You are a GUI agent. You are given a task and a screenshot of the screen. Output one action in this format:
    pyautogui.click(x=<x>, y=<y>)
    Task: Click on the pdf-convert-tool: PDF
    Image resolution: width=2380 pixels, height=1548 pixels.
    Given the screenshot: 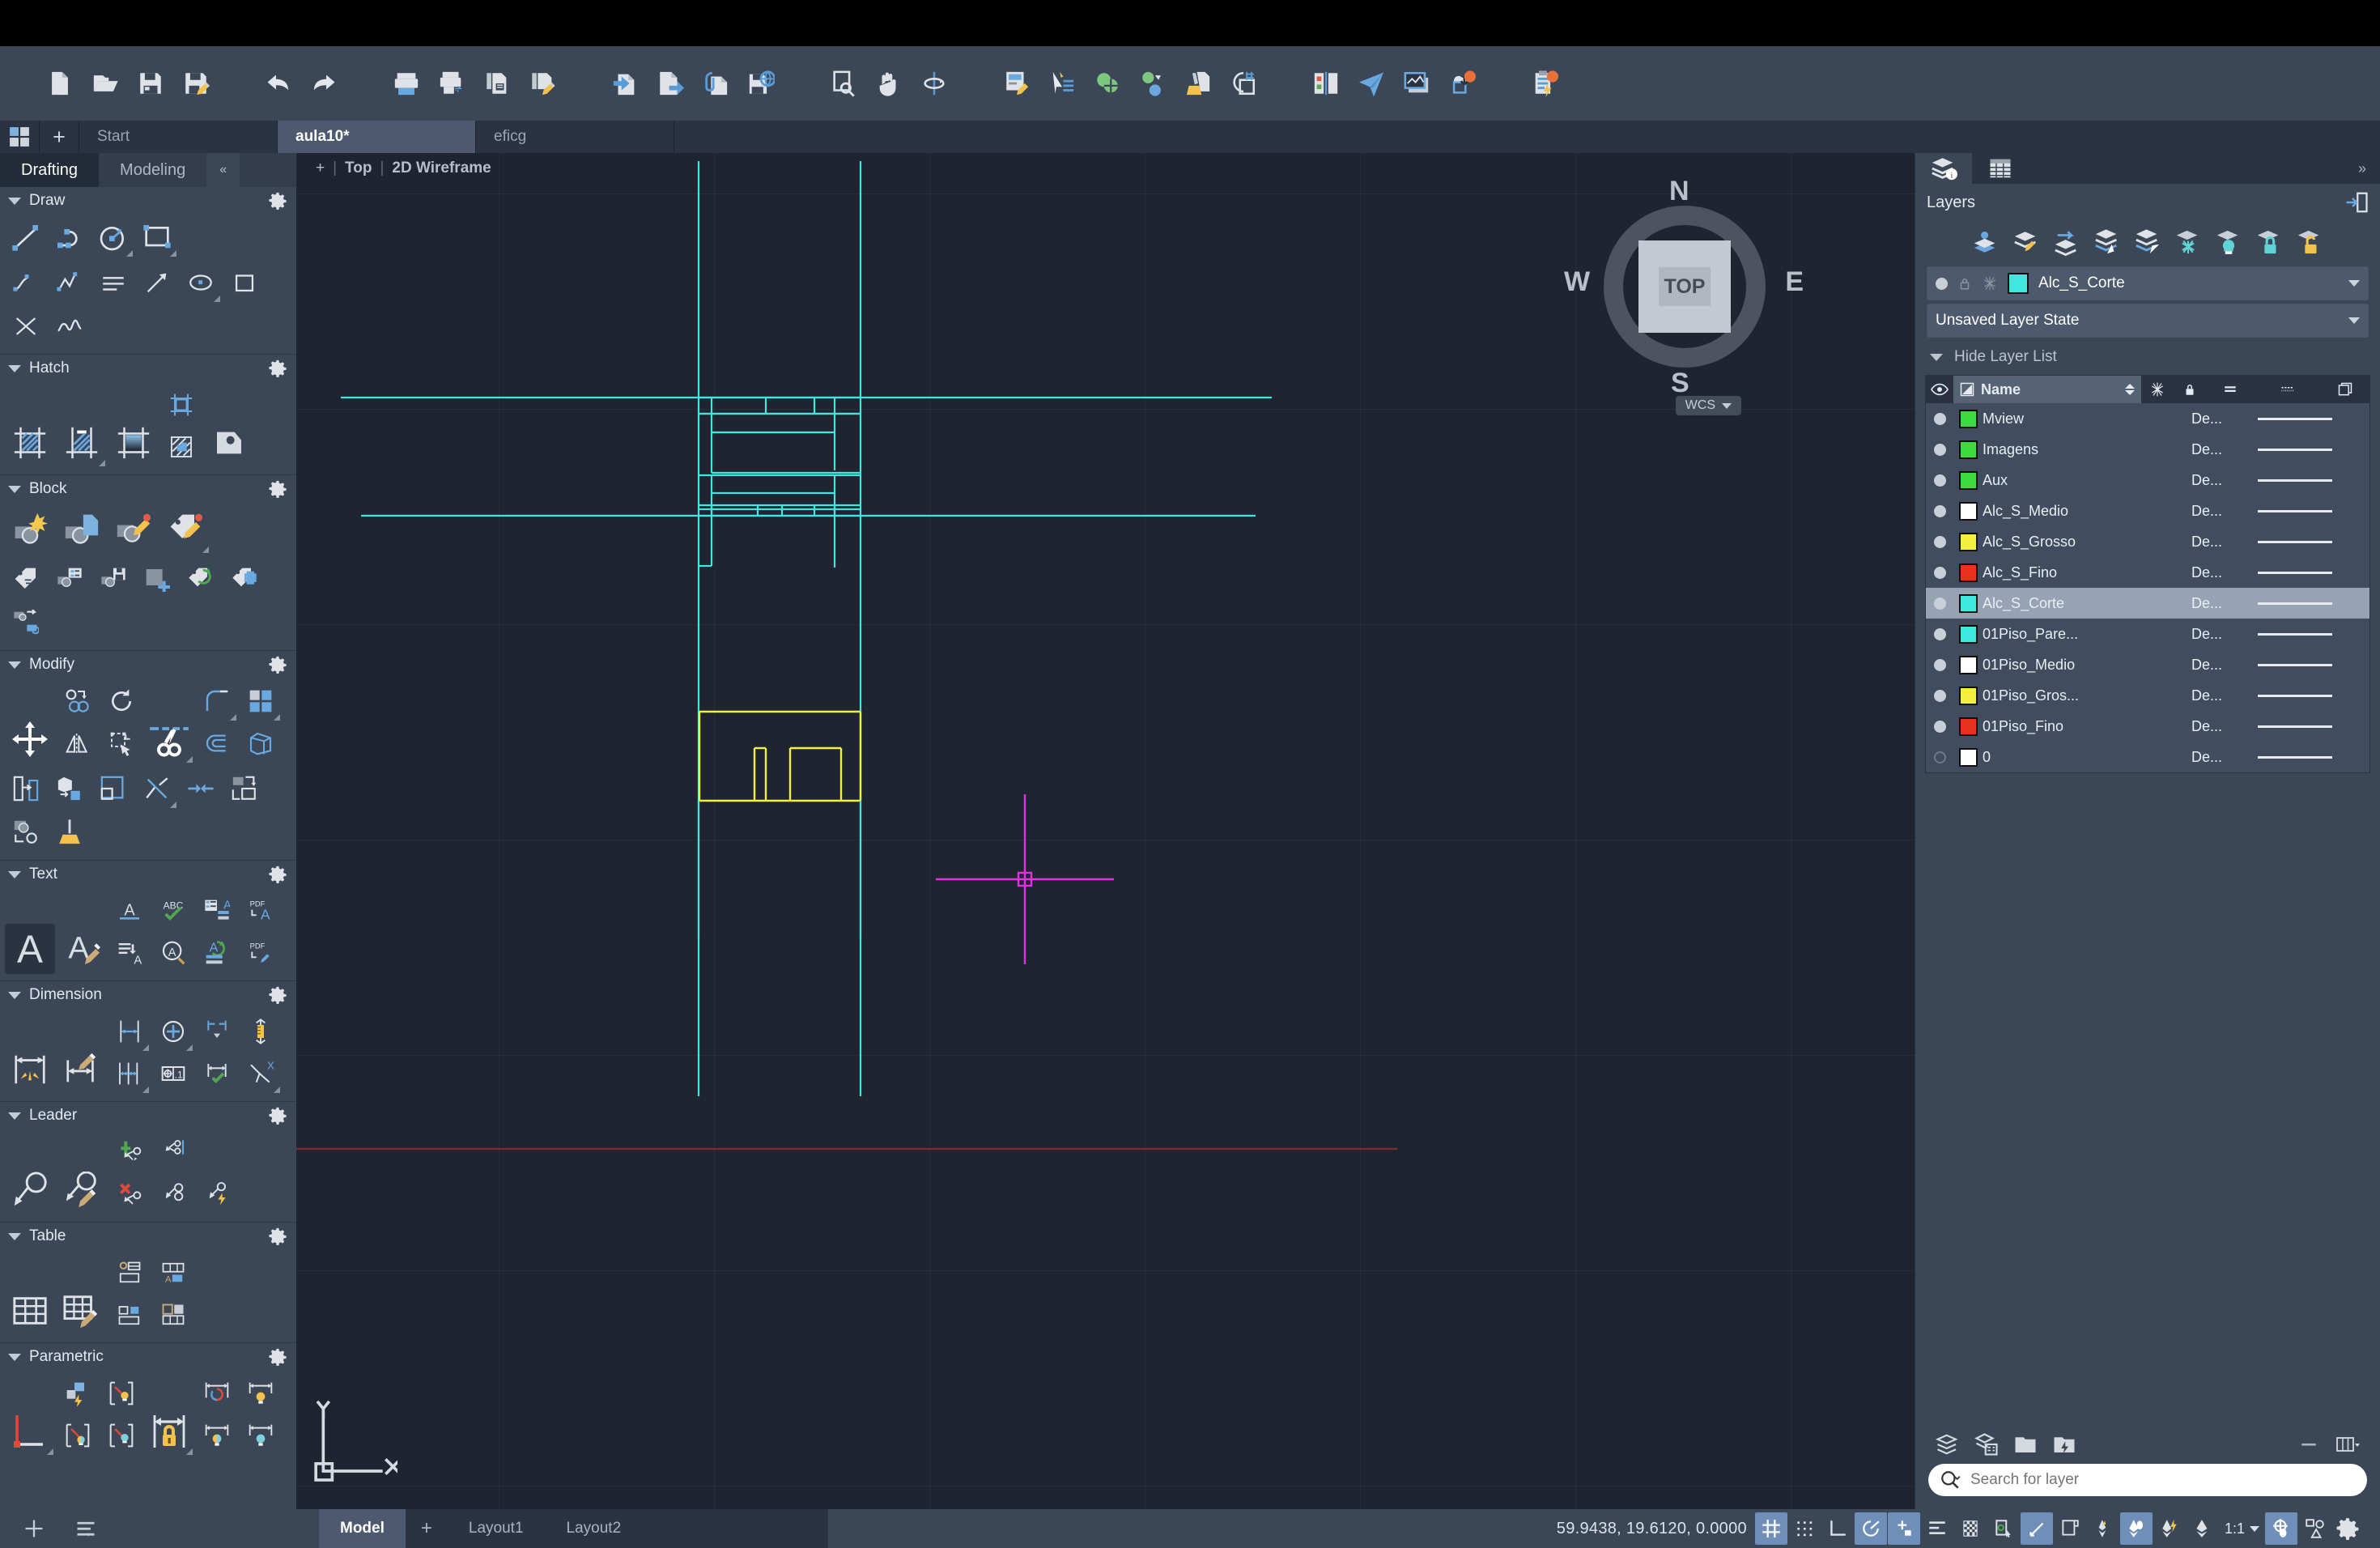 What is the action you would take?
    pyautogui.click(x=261, y=953)
    